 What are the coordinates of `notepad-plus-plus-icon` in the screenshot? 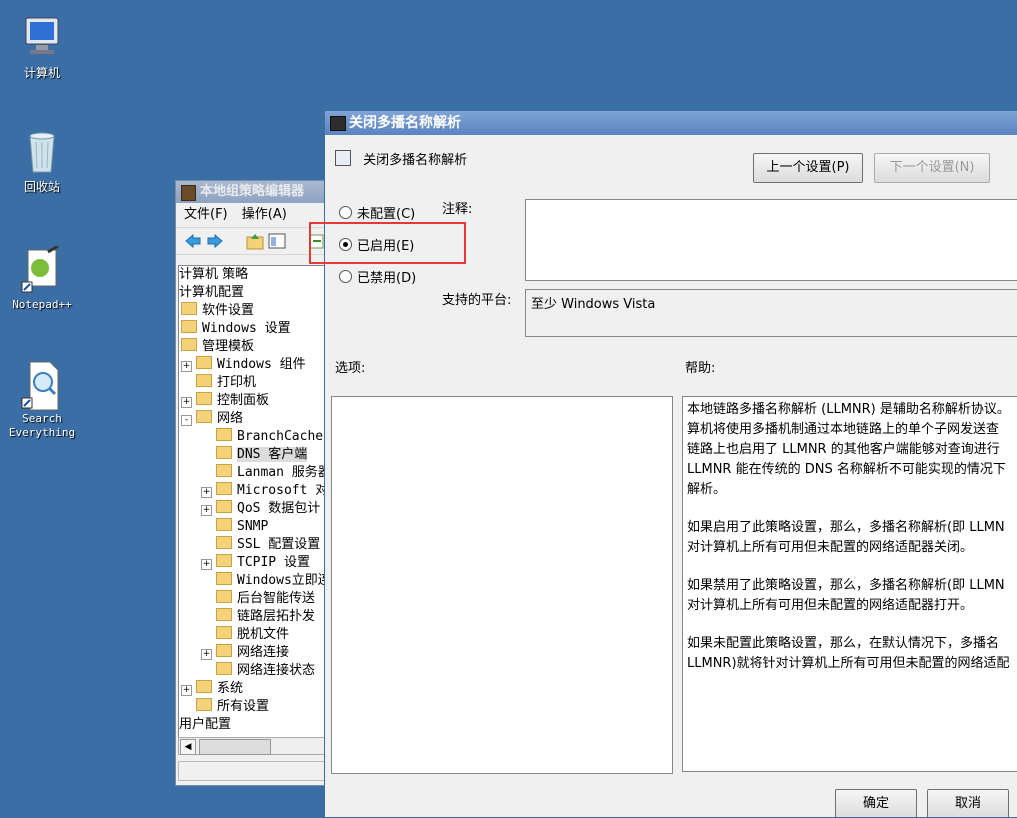 It's located at (42, 269).